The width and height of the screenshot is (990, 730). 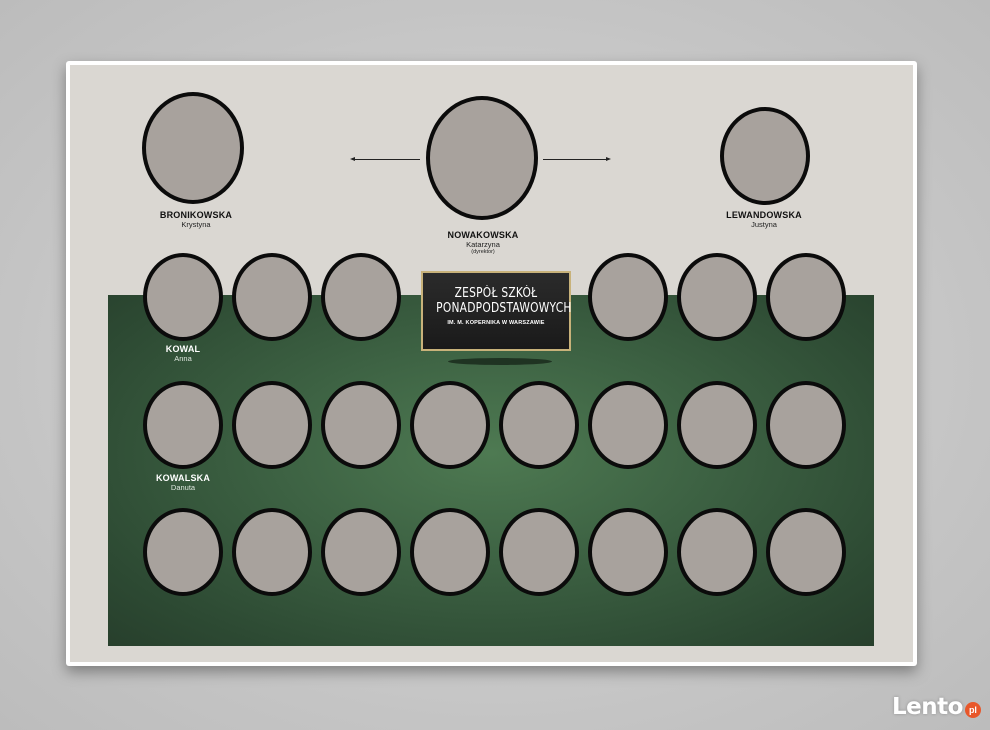 I want to click on watermark-badge: pl, so click(x=972, y=710).